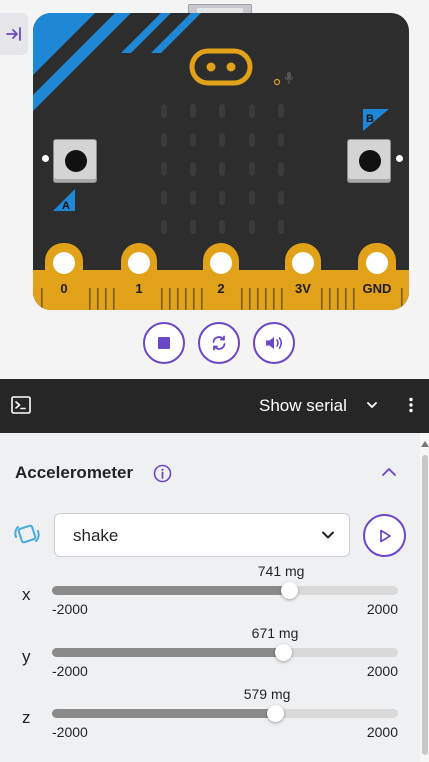 Image resolution: width=429 pixels, height=762 pixels. What do you see at coordinates (372, 405) in the screenshot?
I see `chevron-down-icon` at bounding box center [372, 405].